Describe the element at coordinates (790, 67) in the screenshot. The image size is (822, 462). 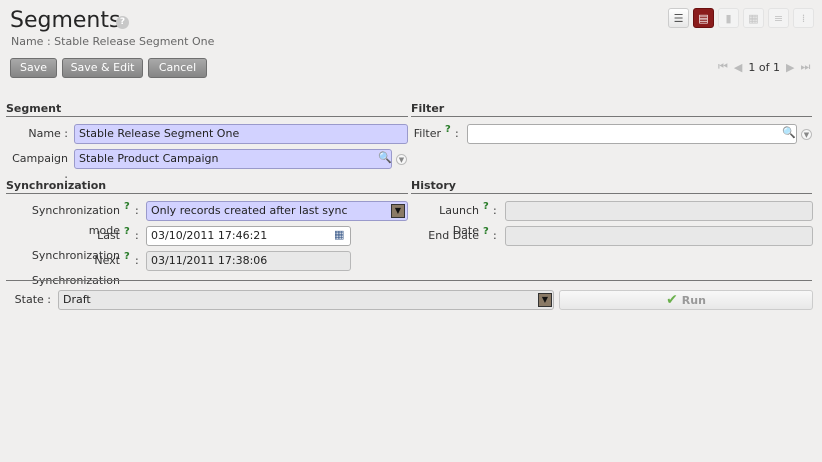
I see `next-page-icon: ▶` at that location.